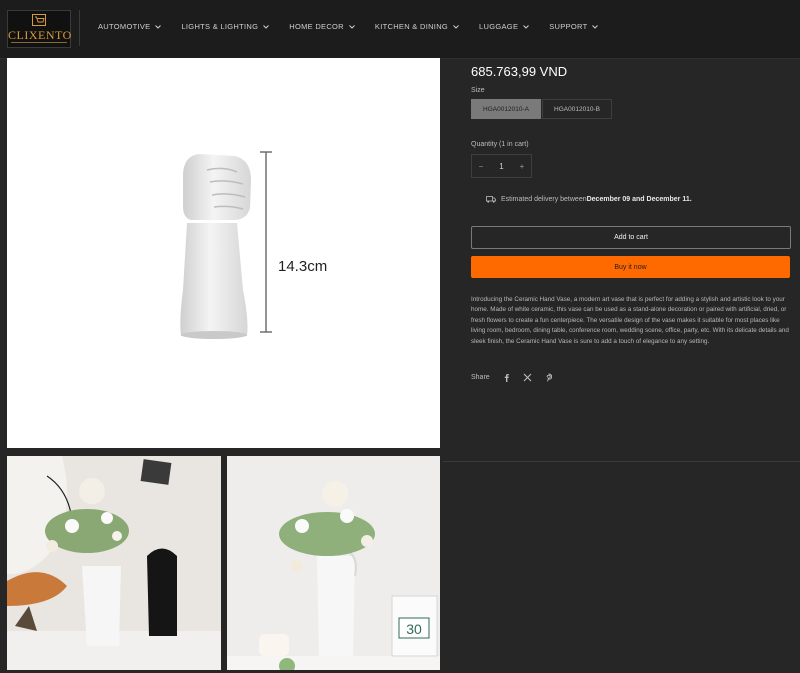 Image resolution: width=800 pixels, height=673 pixels. What do you see at coordinates (522, 166) in the screenshot?
I see `quantity-increase-button: +` at bounding box center [522, 166].